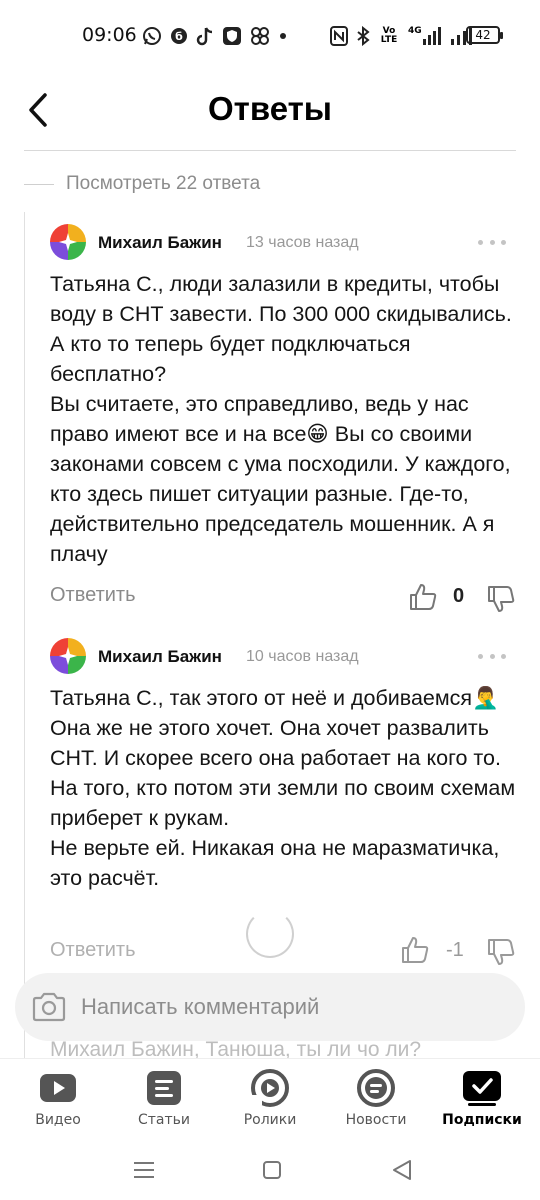 The image size is (540, 1200). I want to click on loading-spinner, so click(270, 934).